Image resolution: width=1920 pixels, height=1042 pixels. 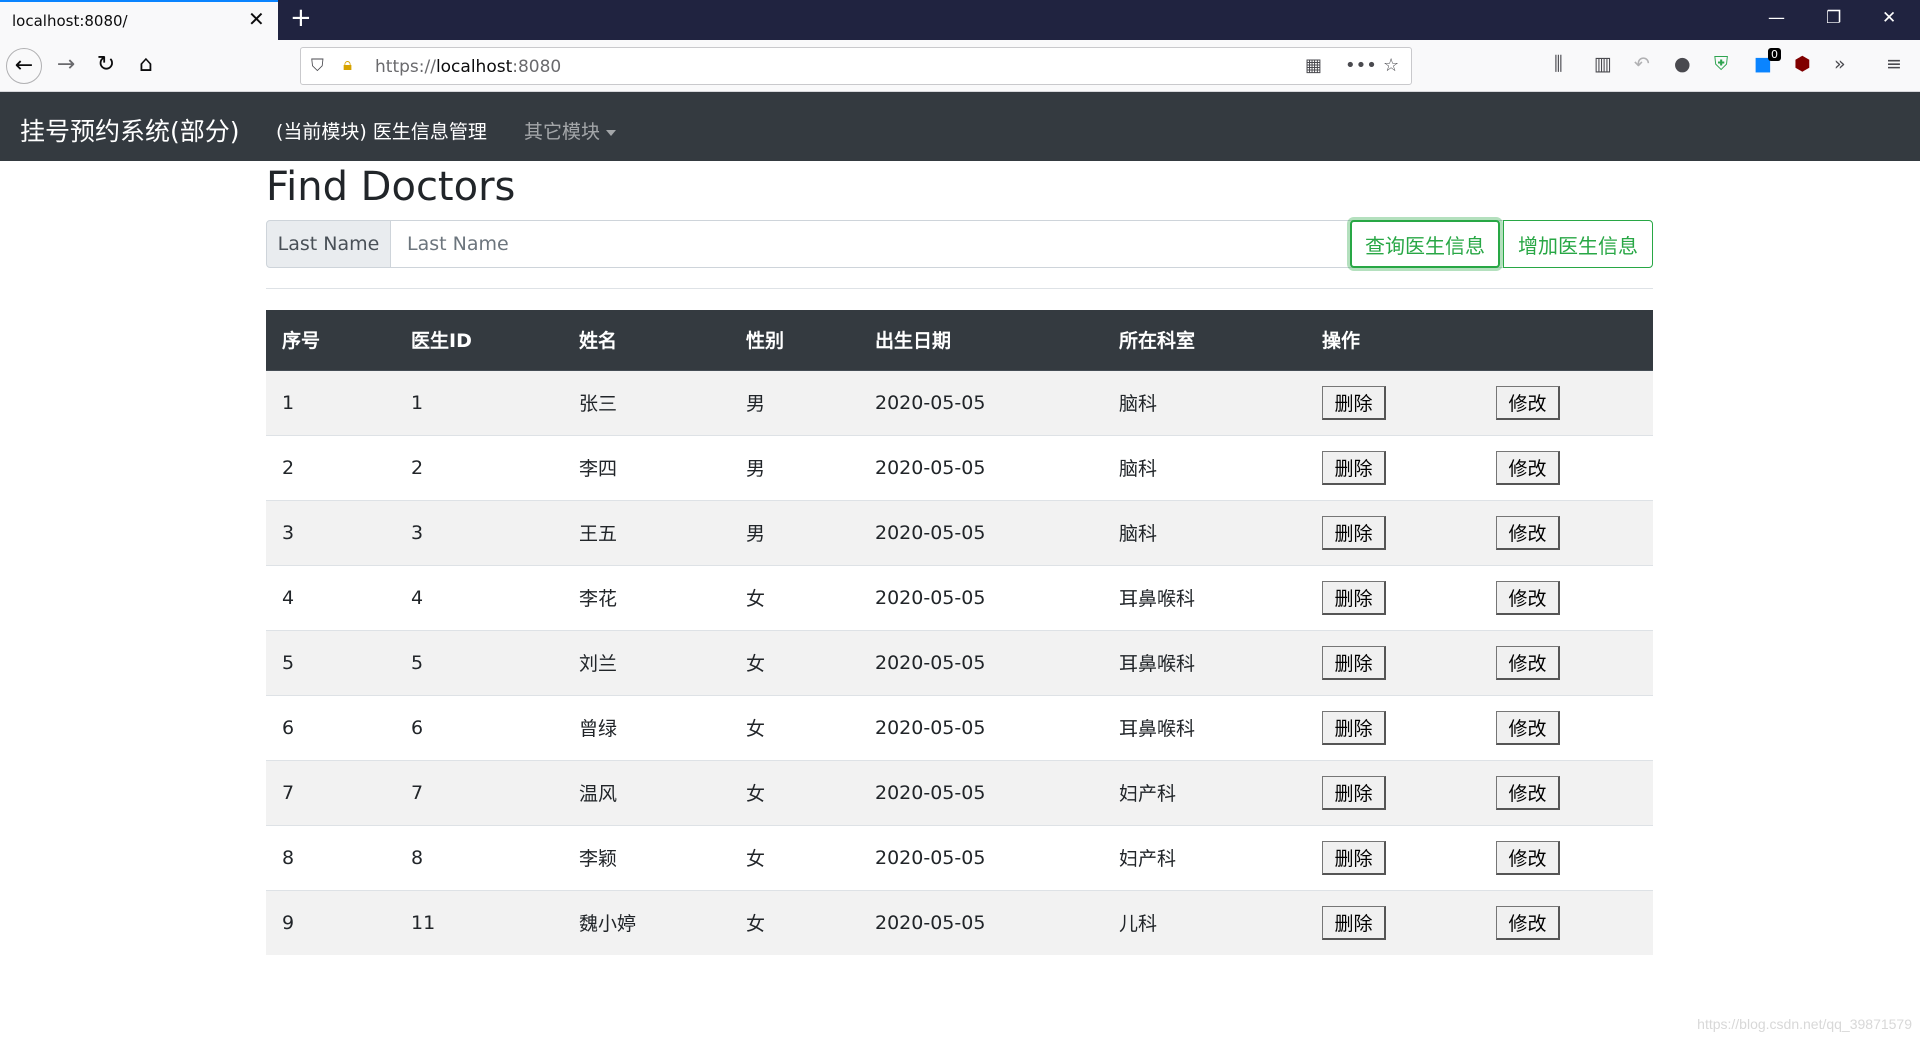 I want to click on new-tab-icon: +, so click(x=301, y=18).